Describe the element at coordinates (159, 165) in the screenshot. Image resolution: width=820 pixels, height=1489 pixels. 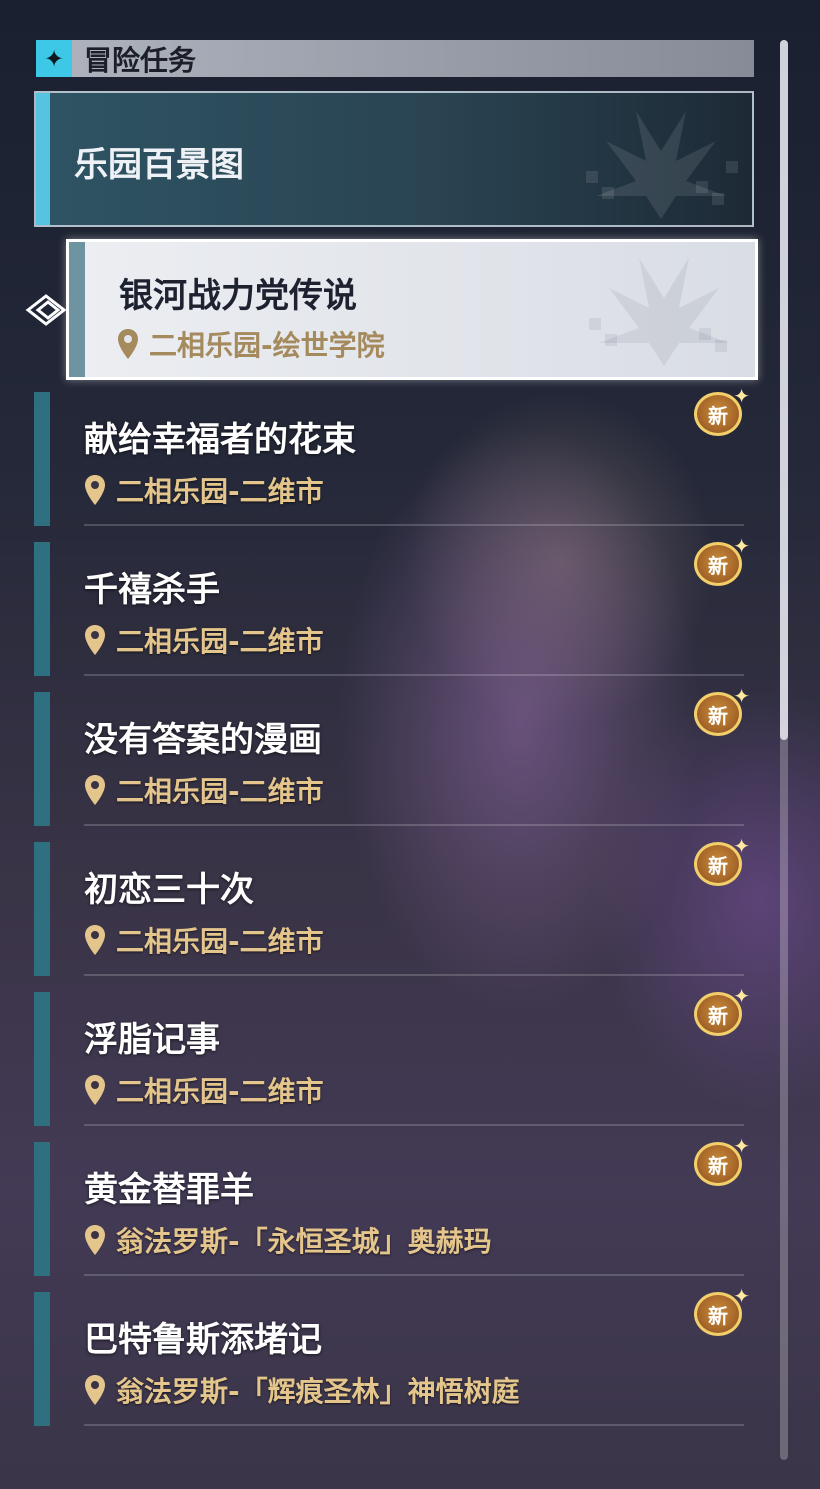
I see `category-label: 乐园百景图` at that location.